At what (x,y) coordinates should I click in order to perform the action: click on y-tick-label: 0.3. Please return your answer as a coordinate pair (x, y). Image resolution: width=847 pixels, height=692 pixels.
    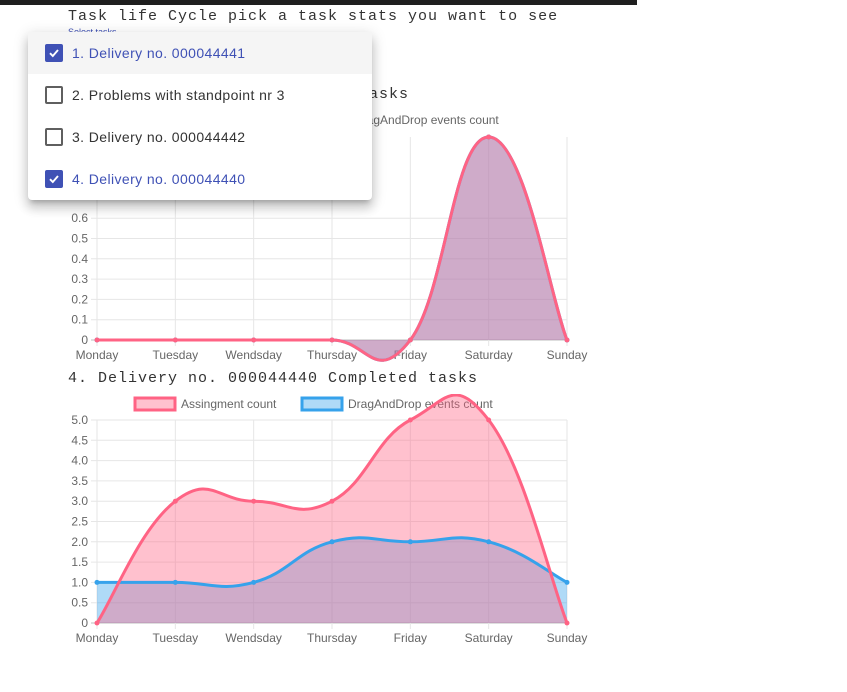
    Looking at the image, I should click on (79, 279).